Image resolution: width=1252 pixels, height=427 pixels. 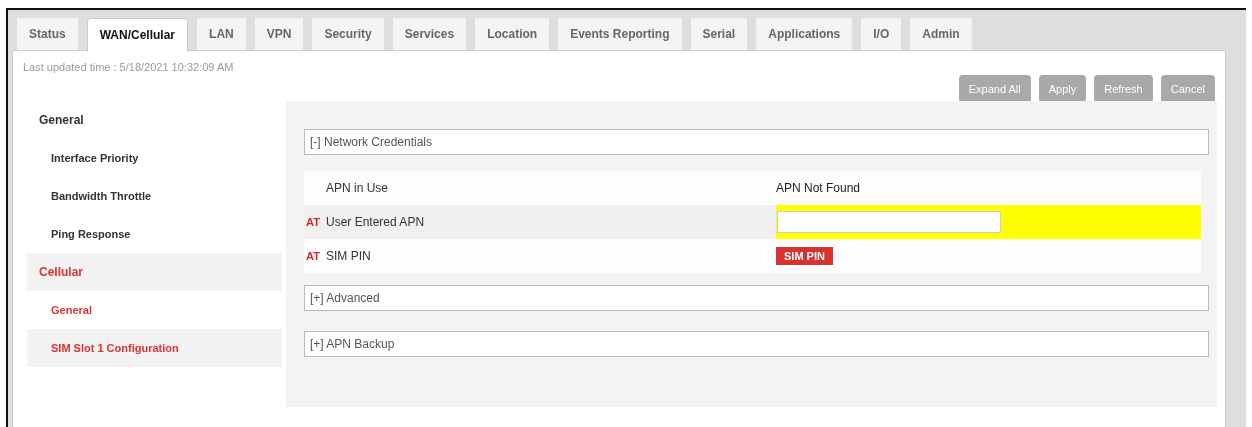 I want to click on apn-input-field, so click(x=889, y=222).